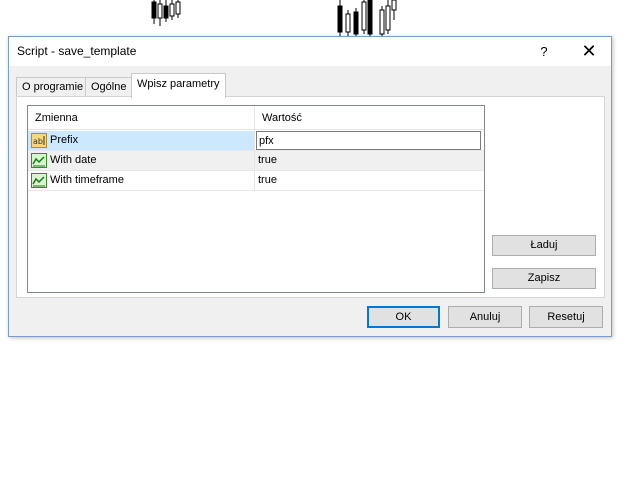 Image resolution: width=640 pixels, height=480 pixels. I want to click on background-chart, so click(274, 18).